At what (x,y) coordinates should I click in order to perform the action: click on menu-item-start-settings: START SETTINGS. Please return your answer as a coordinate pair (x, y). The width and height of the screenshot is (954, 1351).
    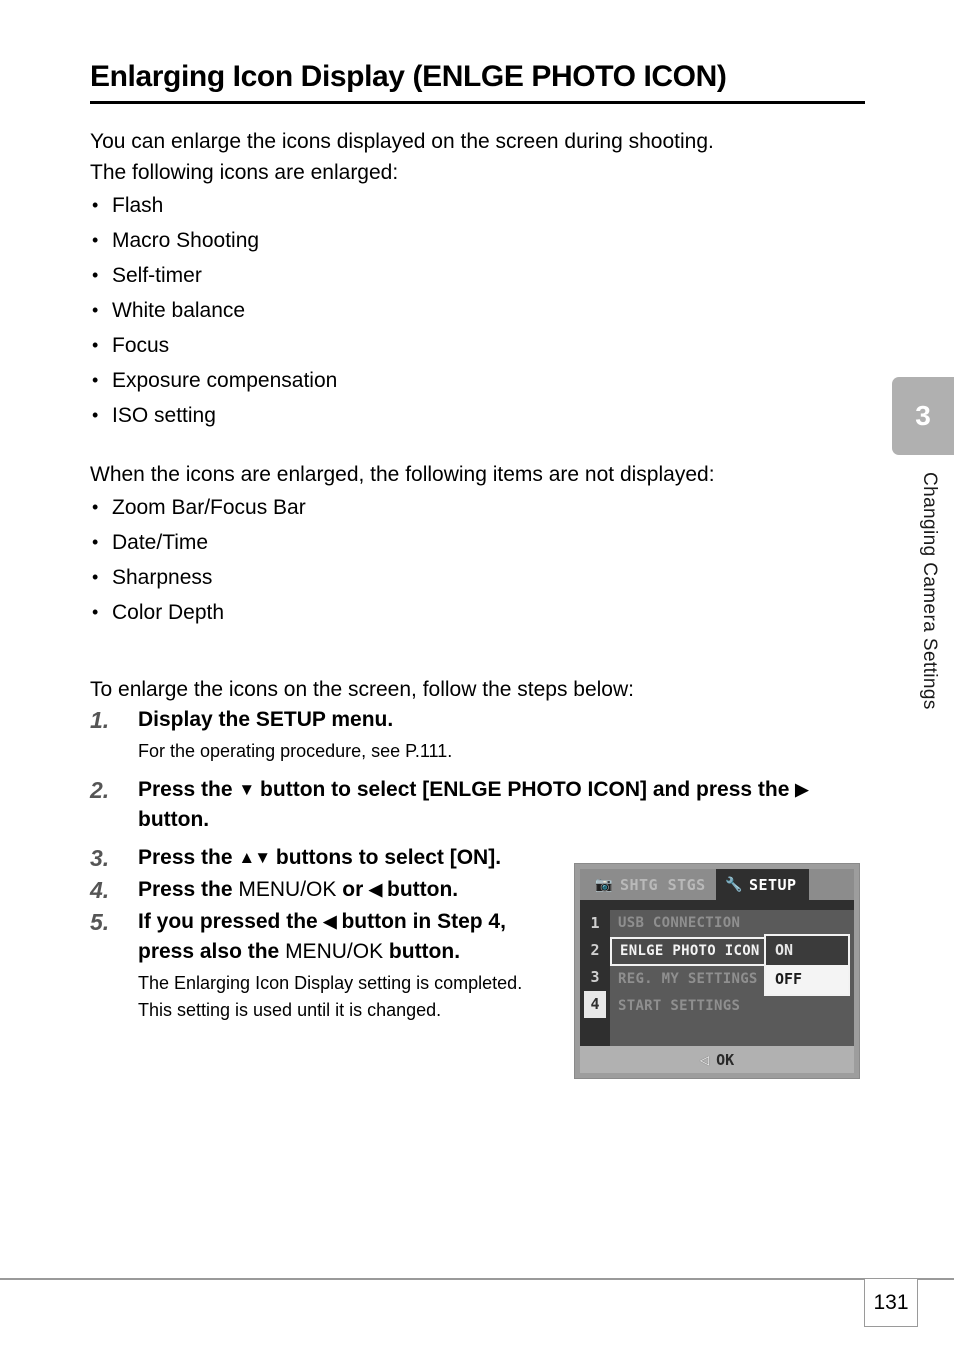
    Looking at the image, I should click on (732, 1006).